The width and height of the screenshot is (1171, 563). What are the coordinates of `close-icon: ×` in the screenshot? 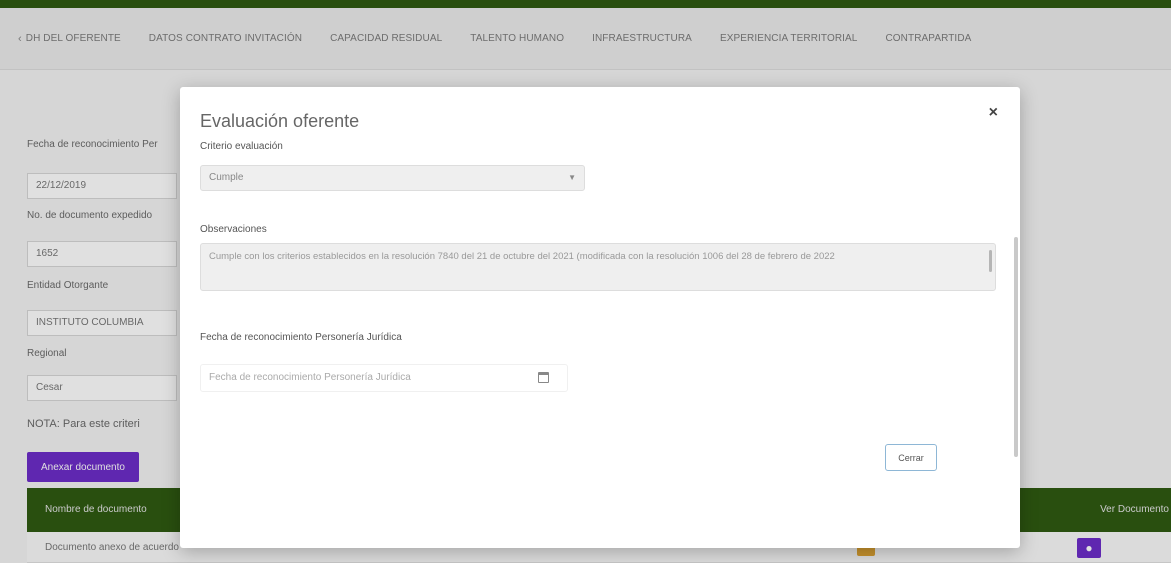 It's located at (993, 113).